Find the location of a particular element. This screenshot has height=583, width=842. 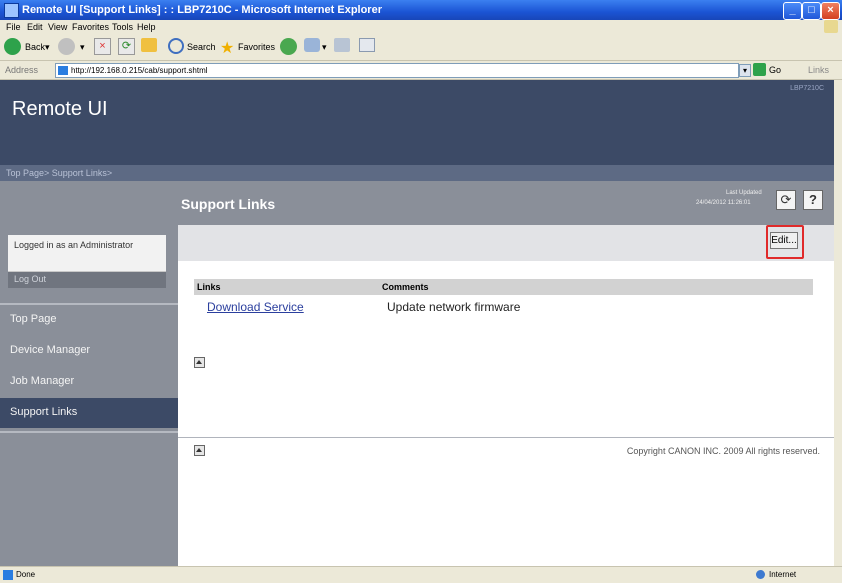

download-service-link: Download Service is located at coordinates (255, 307).